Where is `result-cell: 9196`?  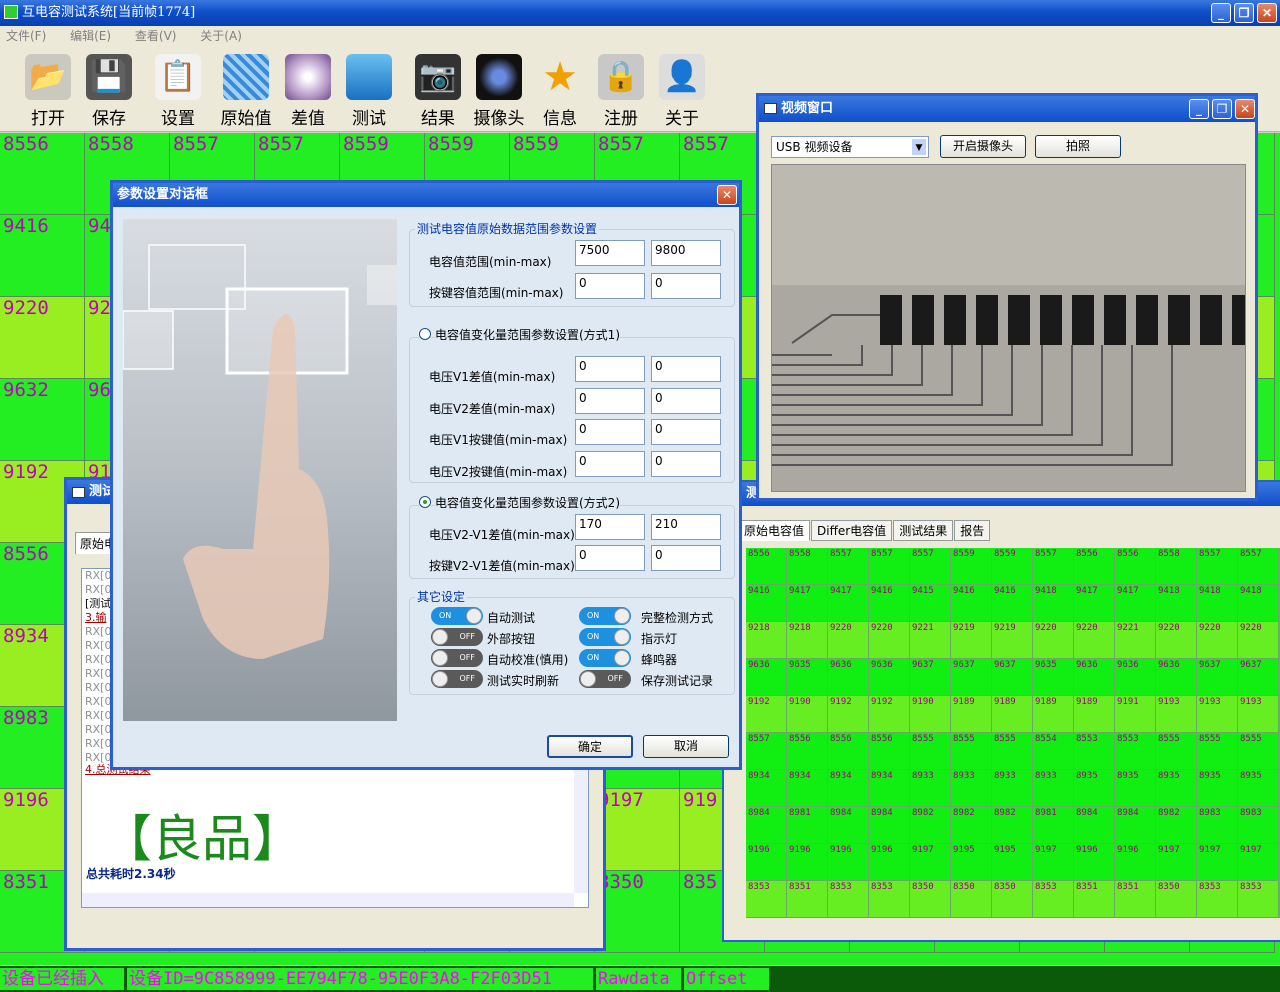 result-cell: 9196 is located at coordinates (848, 862).